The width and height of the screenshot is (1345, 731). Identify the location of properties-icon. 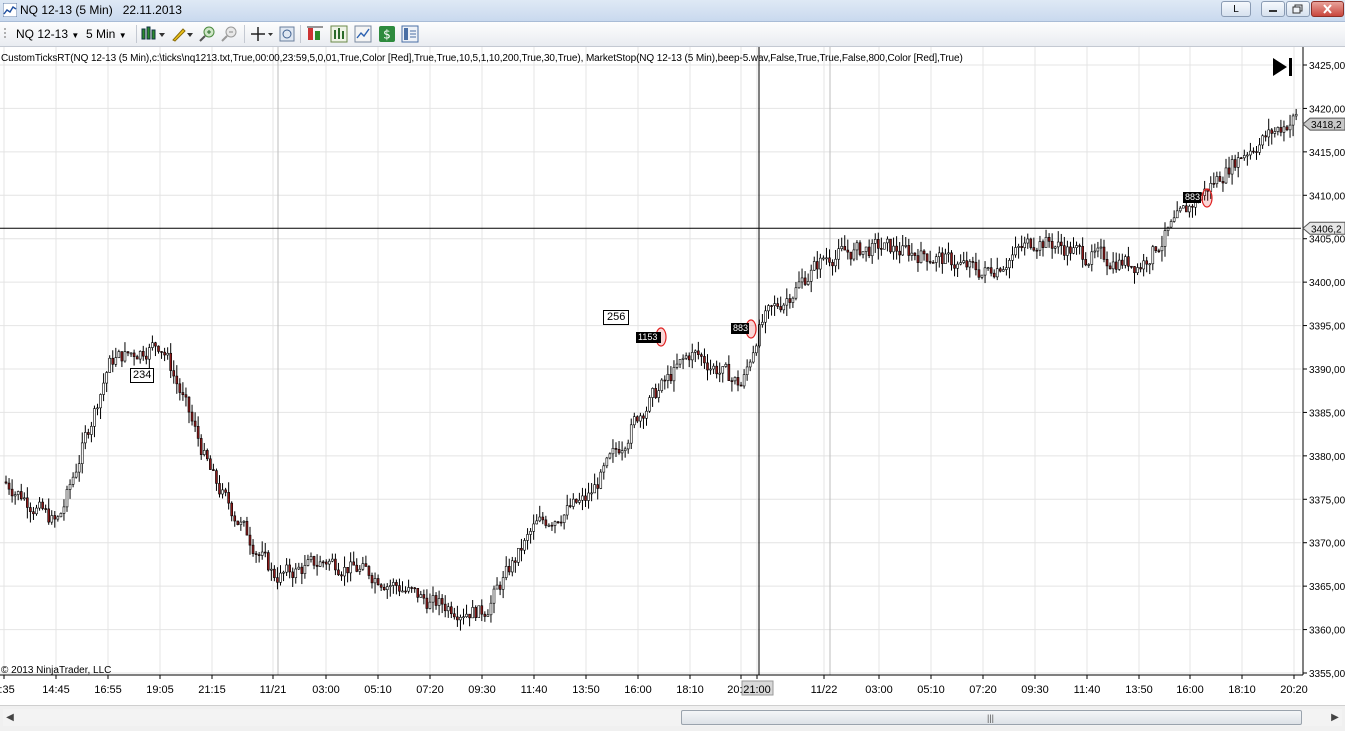
(287, 34).